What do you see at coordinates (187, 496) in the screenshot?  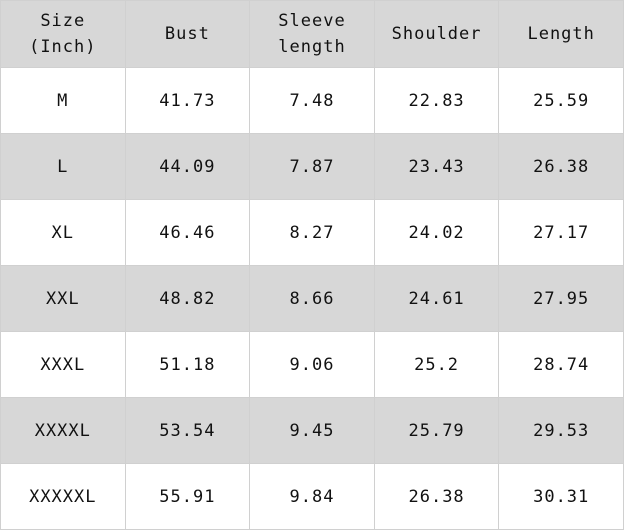 I see `cell-bust: 55.91` at bounding box center [187, 496].